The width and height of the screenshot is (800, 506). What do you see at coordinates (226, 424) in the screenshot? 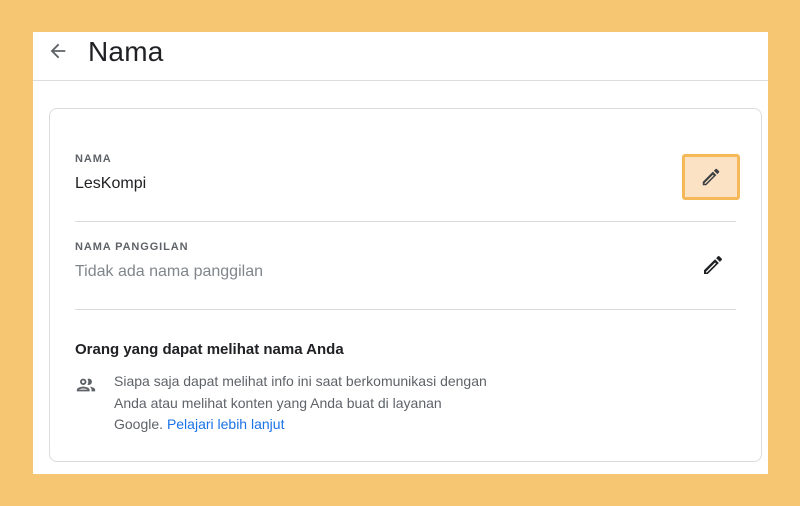
I see `learn-more-link: Pelajari lebih lanjut` at bounding box center [226, 424].